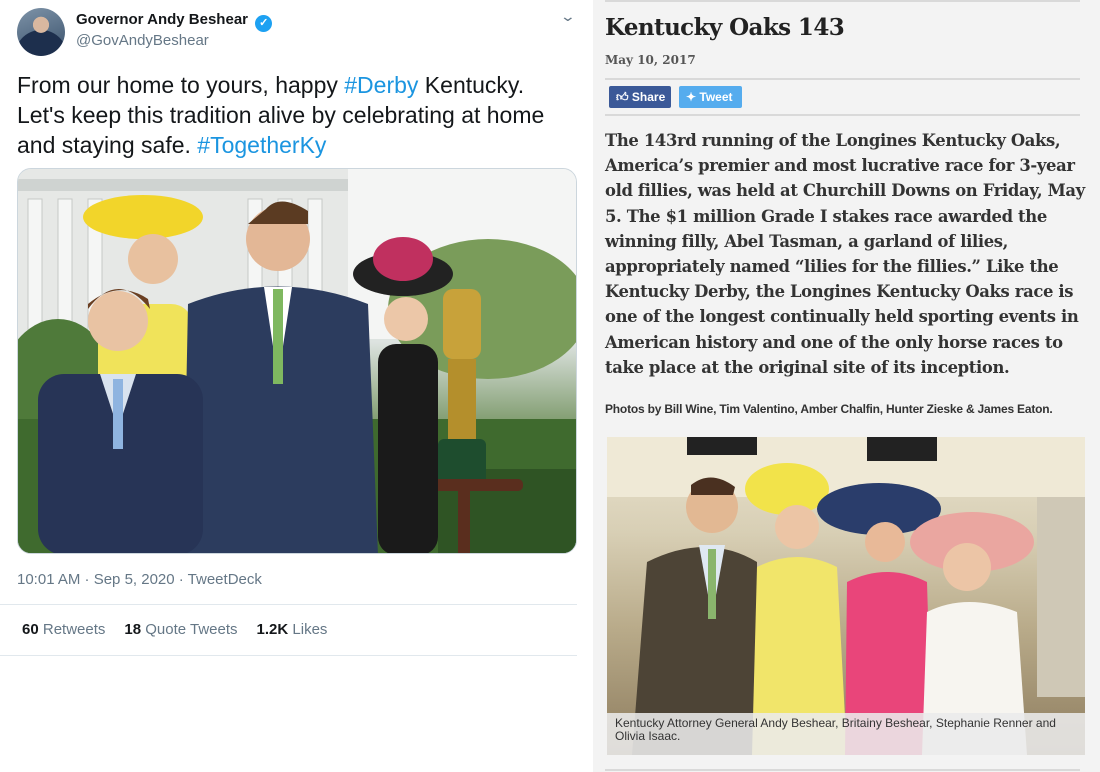 The height and width of the screenshot is (772, 1100). I want to click on twitter-bird-icon: ✦, so click(691, 97).